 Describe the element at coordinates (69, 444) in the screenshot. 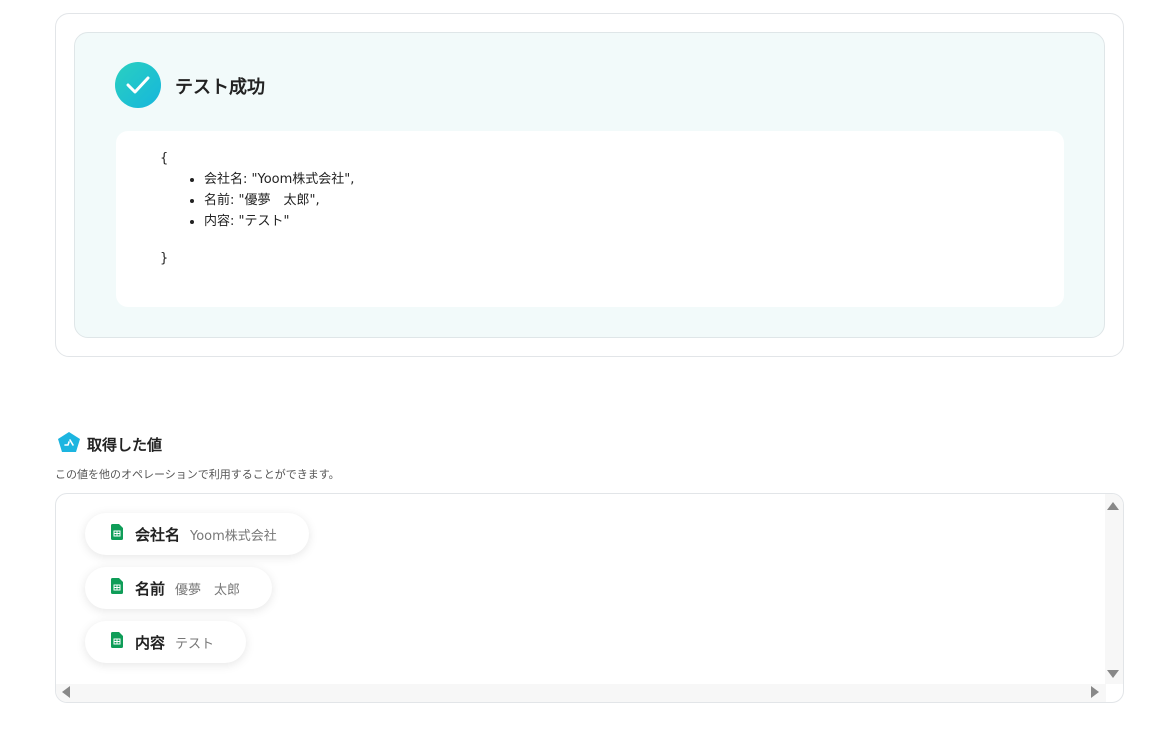

I see `yoom-pentagon-icon` at that location.